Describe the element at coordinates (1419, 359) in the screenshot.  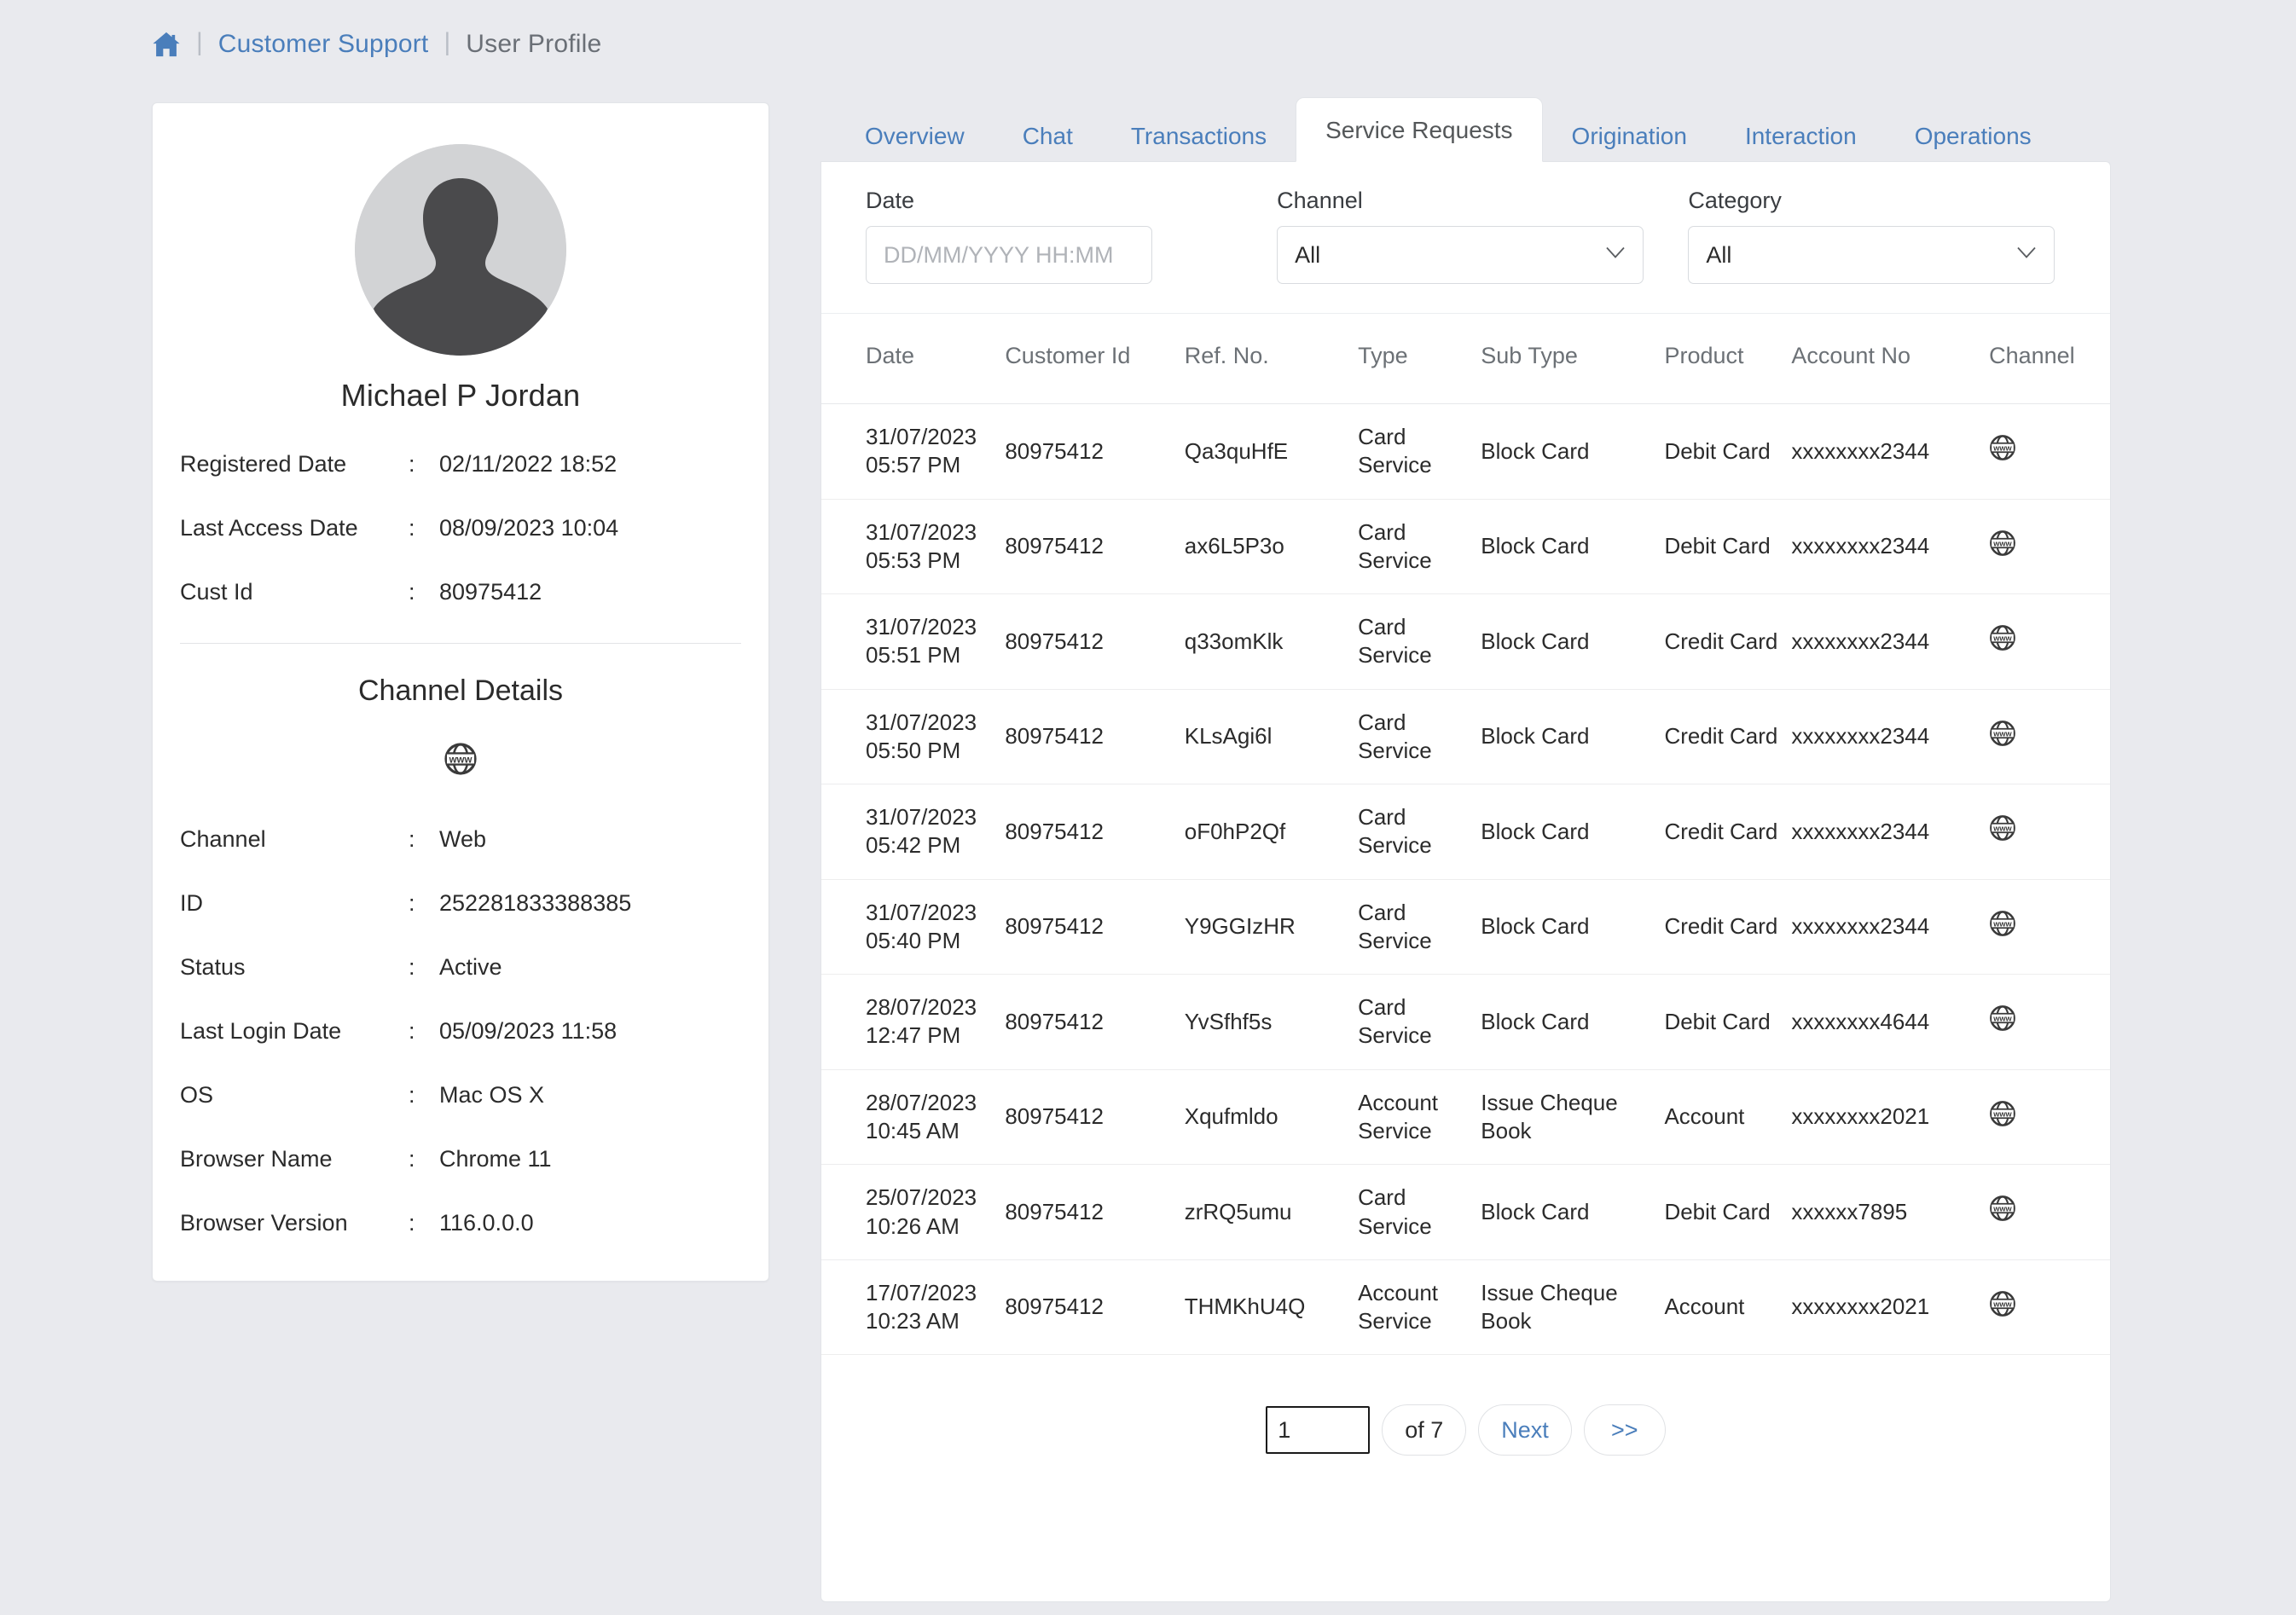
I see `column-header-type: Type` at that location.